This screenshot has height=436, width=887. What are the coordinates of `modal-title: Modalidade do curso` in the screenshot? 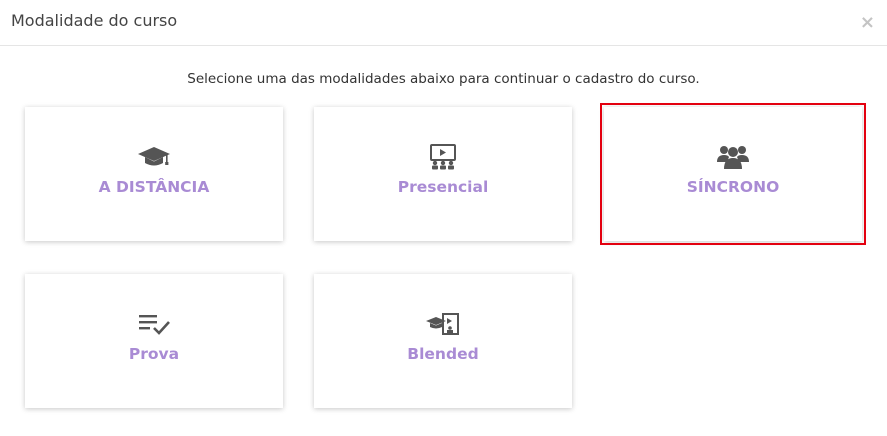 It's located at (94, 20).